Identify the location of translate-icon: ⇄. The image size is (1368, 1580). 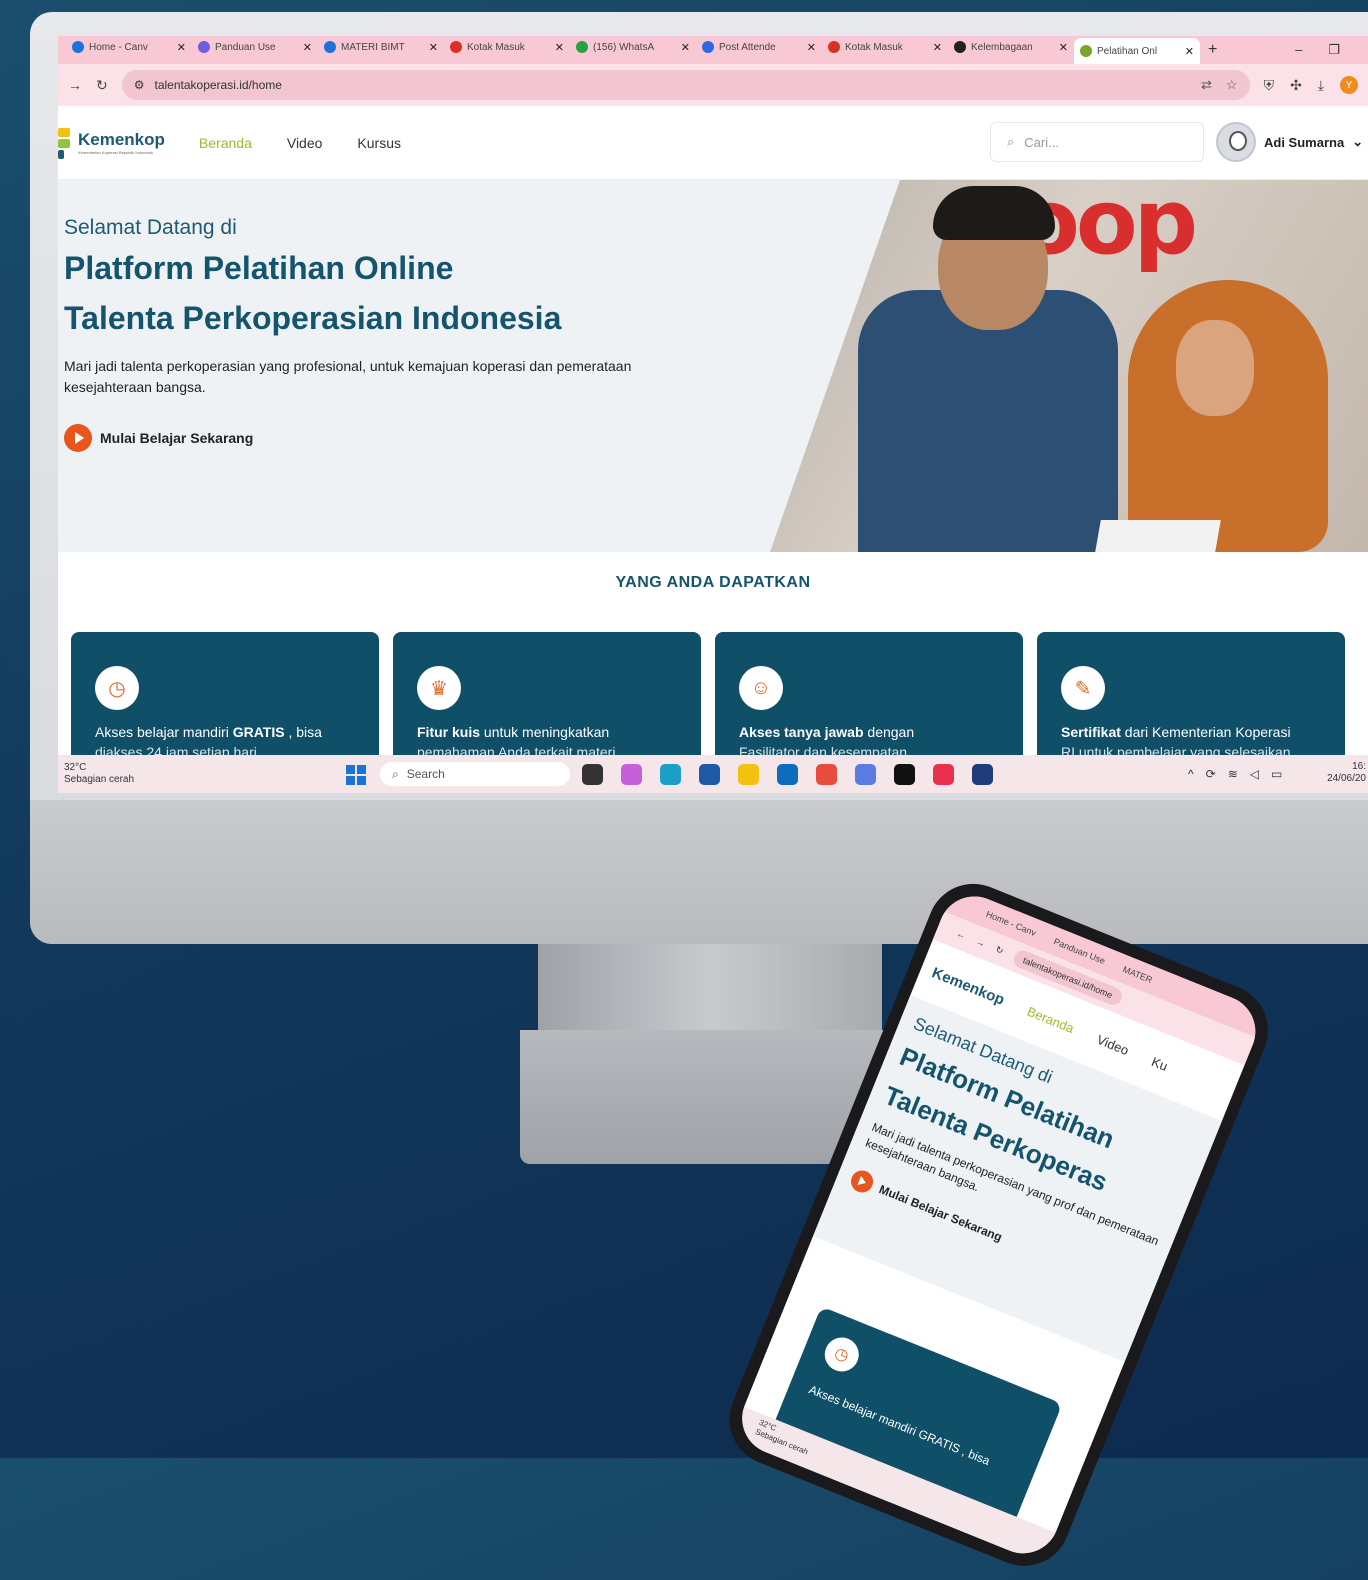
(1206, 85).